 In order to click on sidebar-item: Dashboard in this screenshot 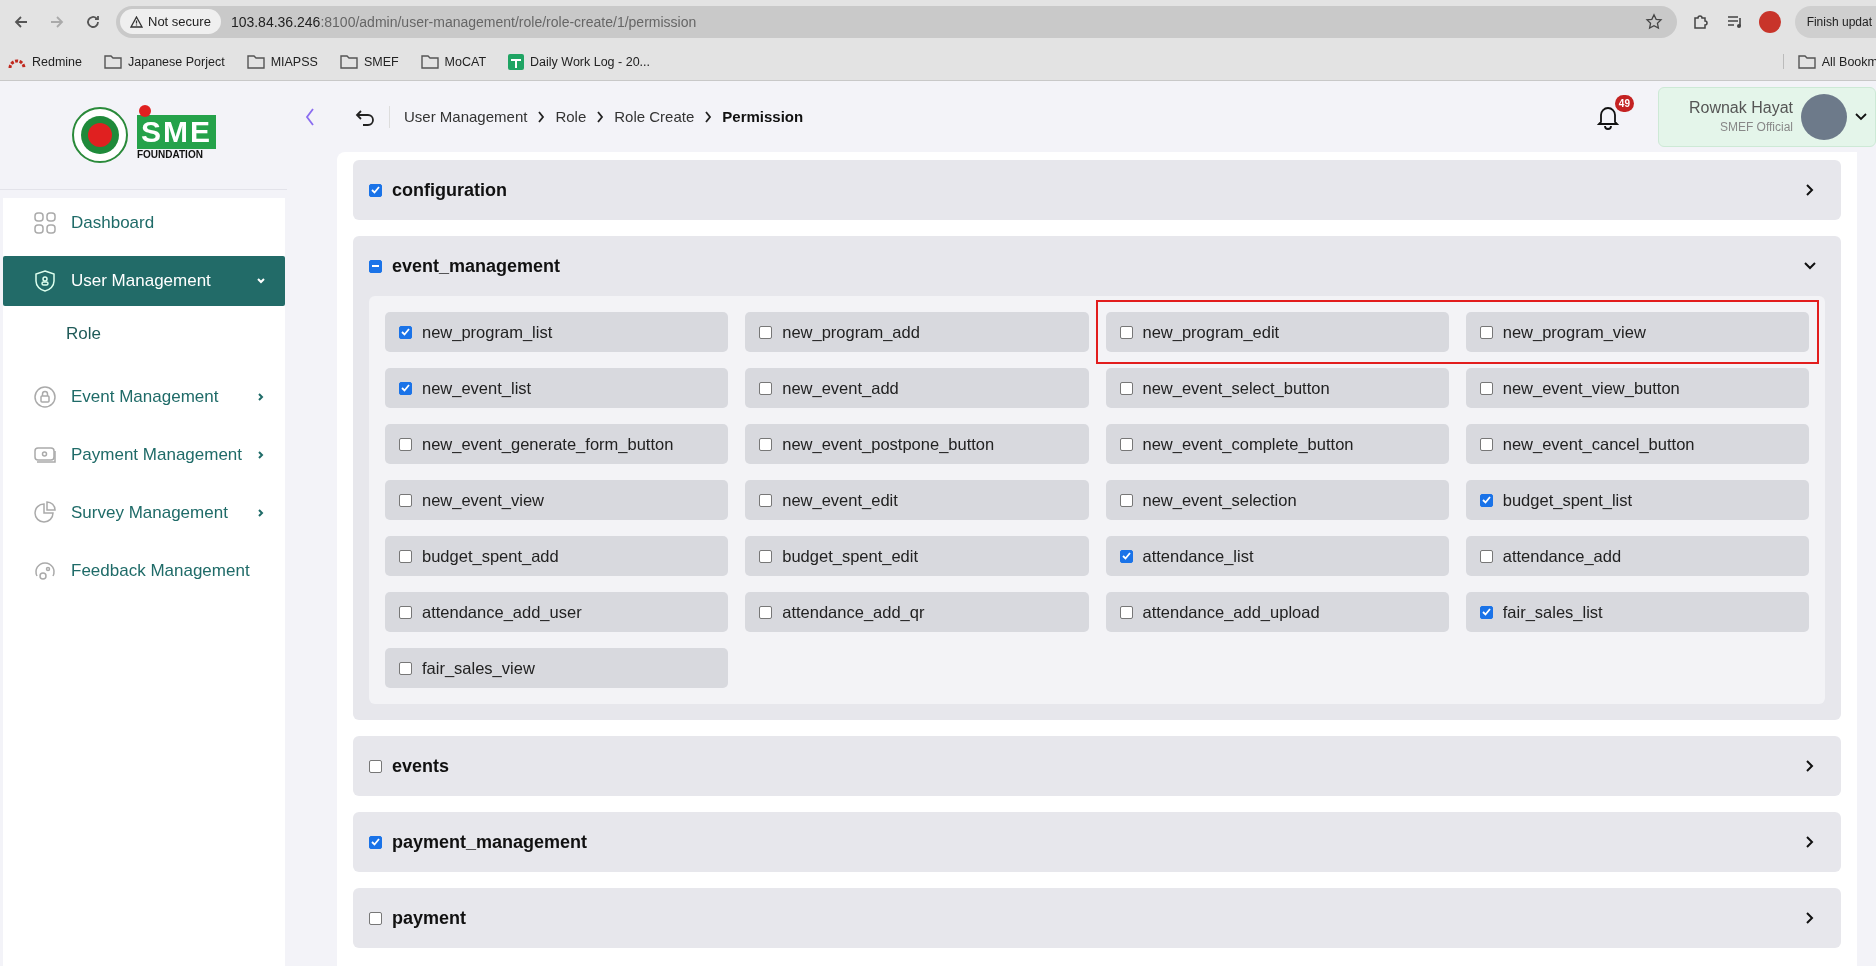, I will do `click(144, 223)`.